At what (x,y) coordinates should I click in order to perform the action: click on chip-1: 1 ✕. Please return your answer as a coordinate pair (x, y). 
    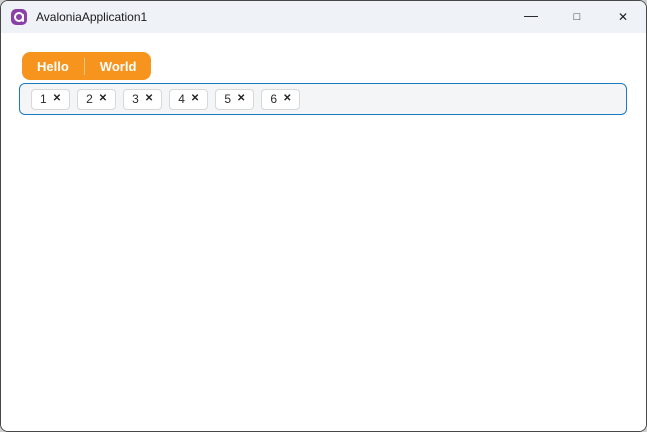
    Looking at the image, I should click on (51, 99).